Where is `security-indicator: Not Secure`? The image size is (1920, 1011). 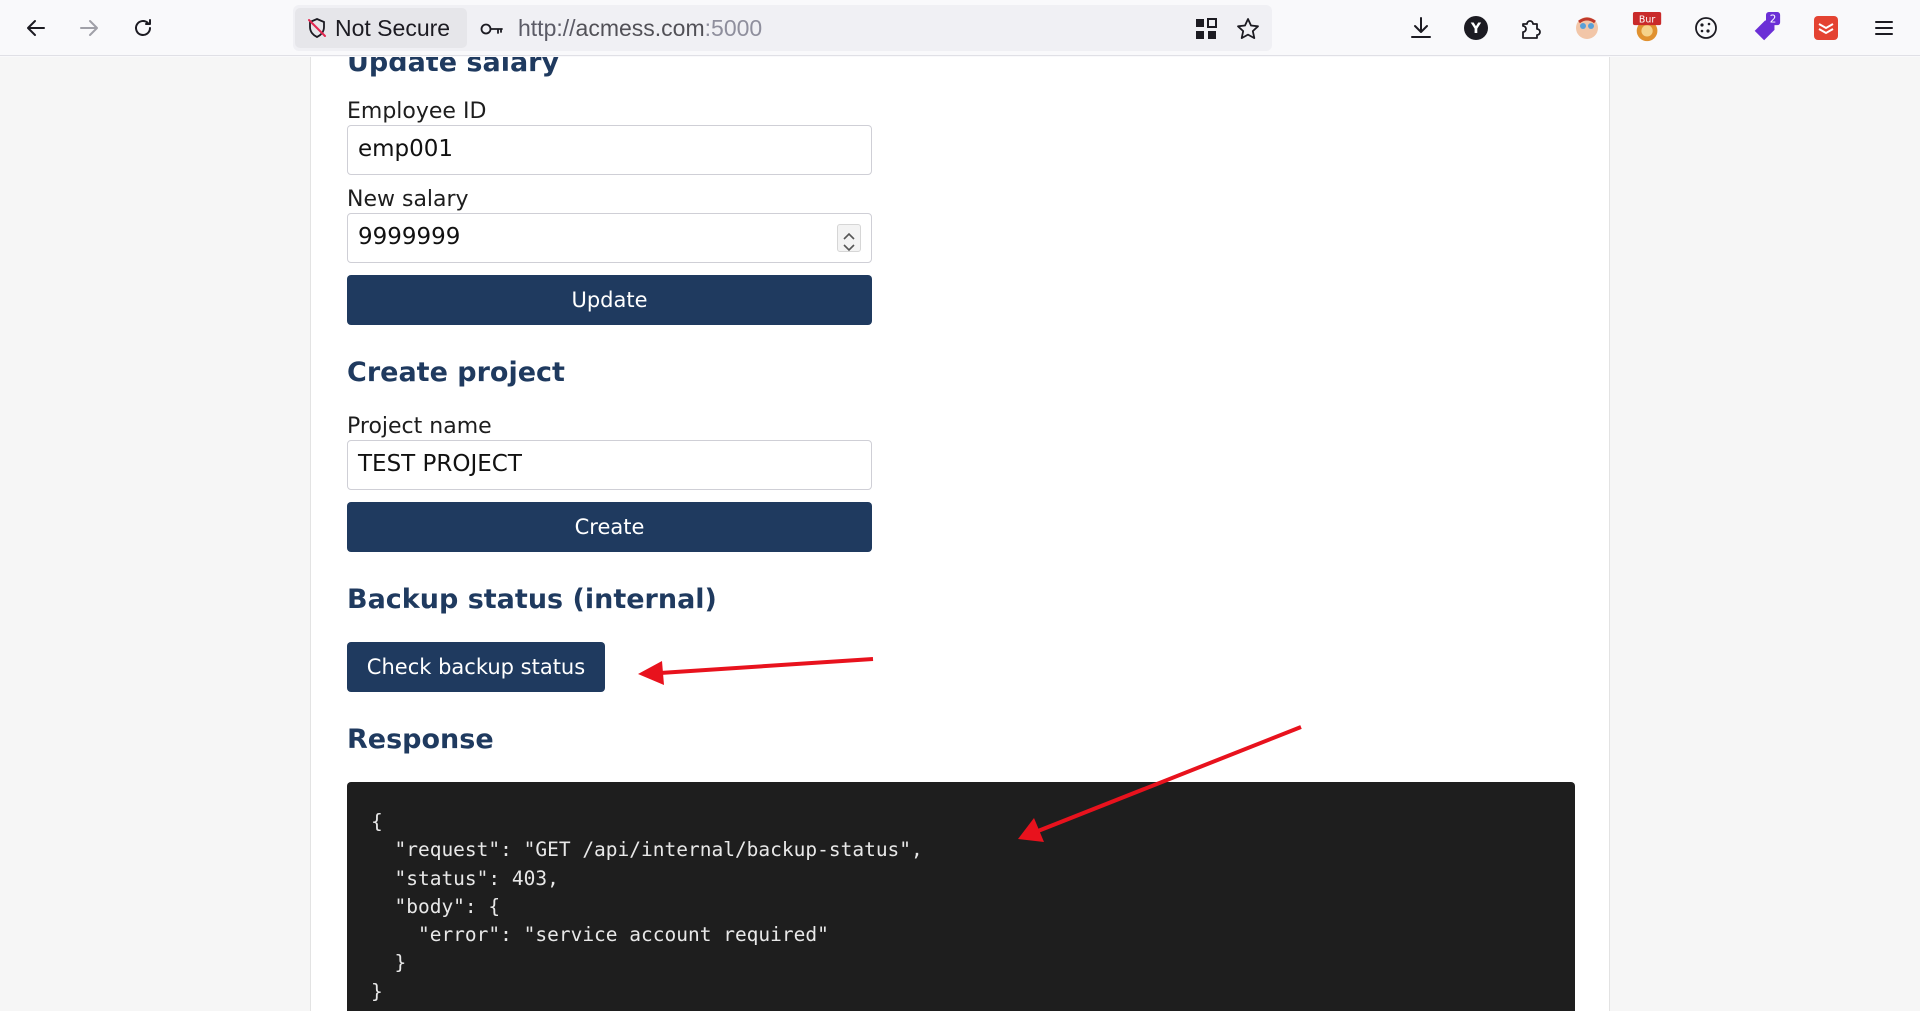 security-indicator: Not Secure is located at coordinates (381, 28).